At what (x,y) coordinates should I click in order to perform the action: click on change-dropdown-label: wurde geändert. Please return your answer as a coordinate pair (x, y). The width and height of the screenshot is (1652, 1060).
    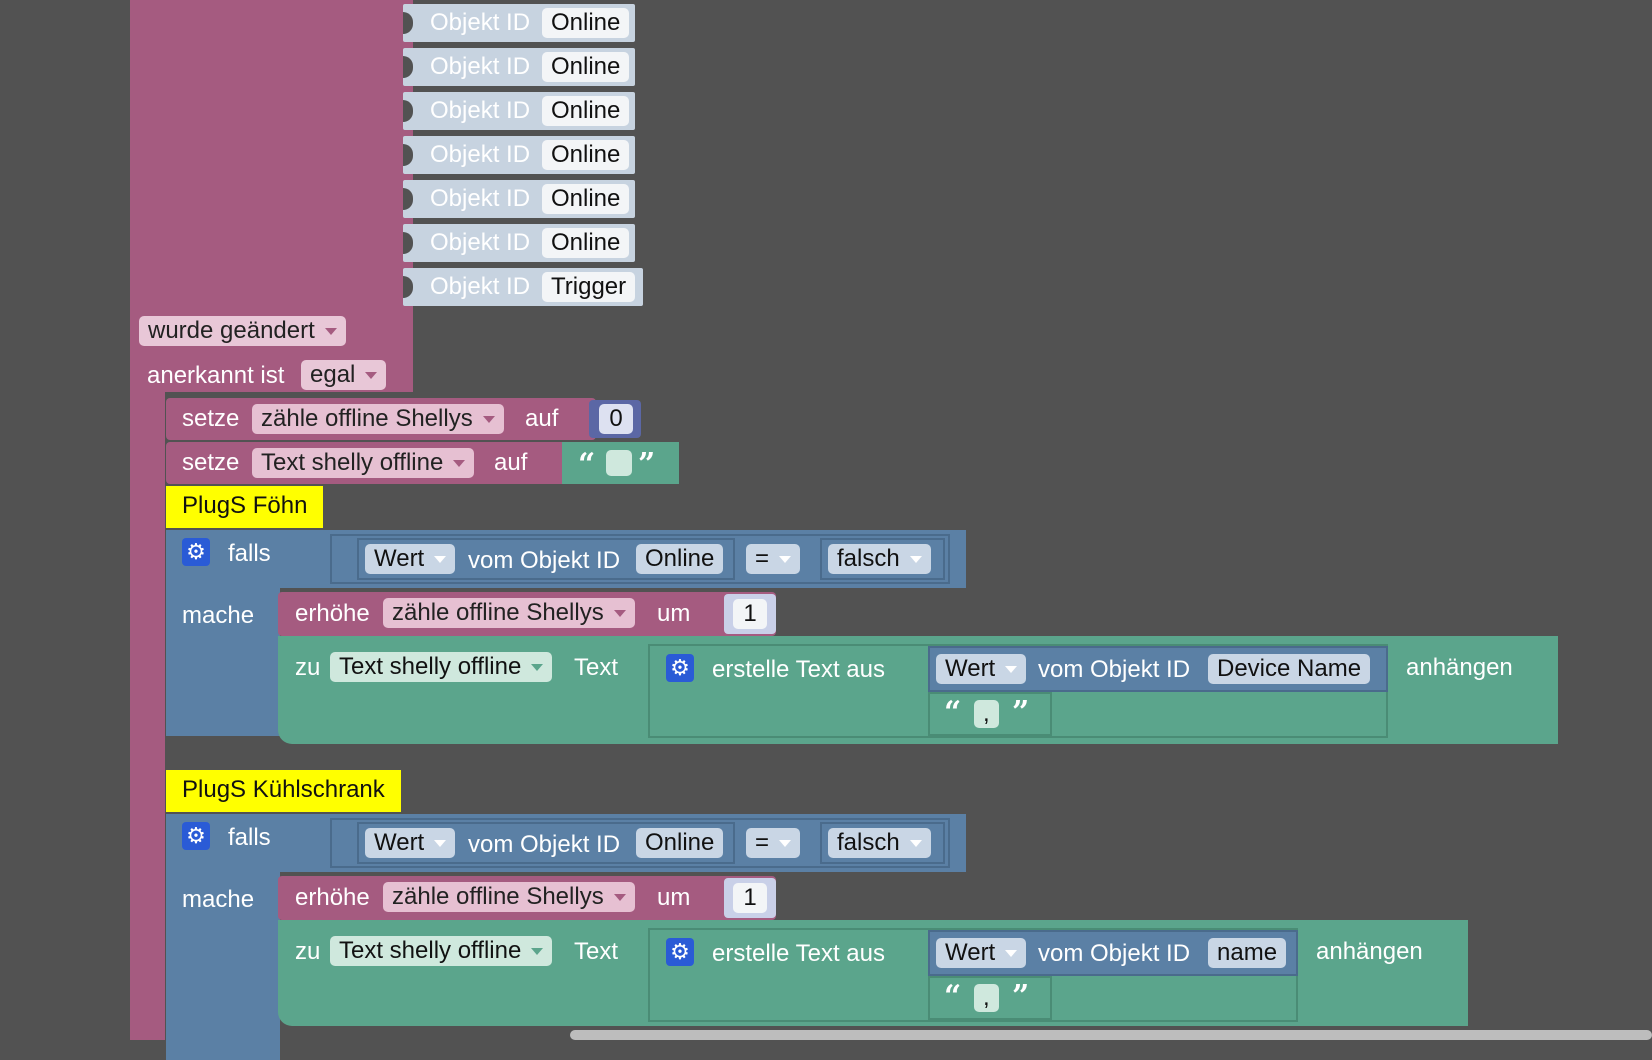
    Looking at the image, I should click on (231, 330).